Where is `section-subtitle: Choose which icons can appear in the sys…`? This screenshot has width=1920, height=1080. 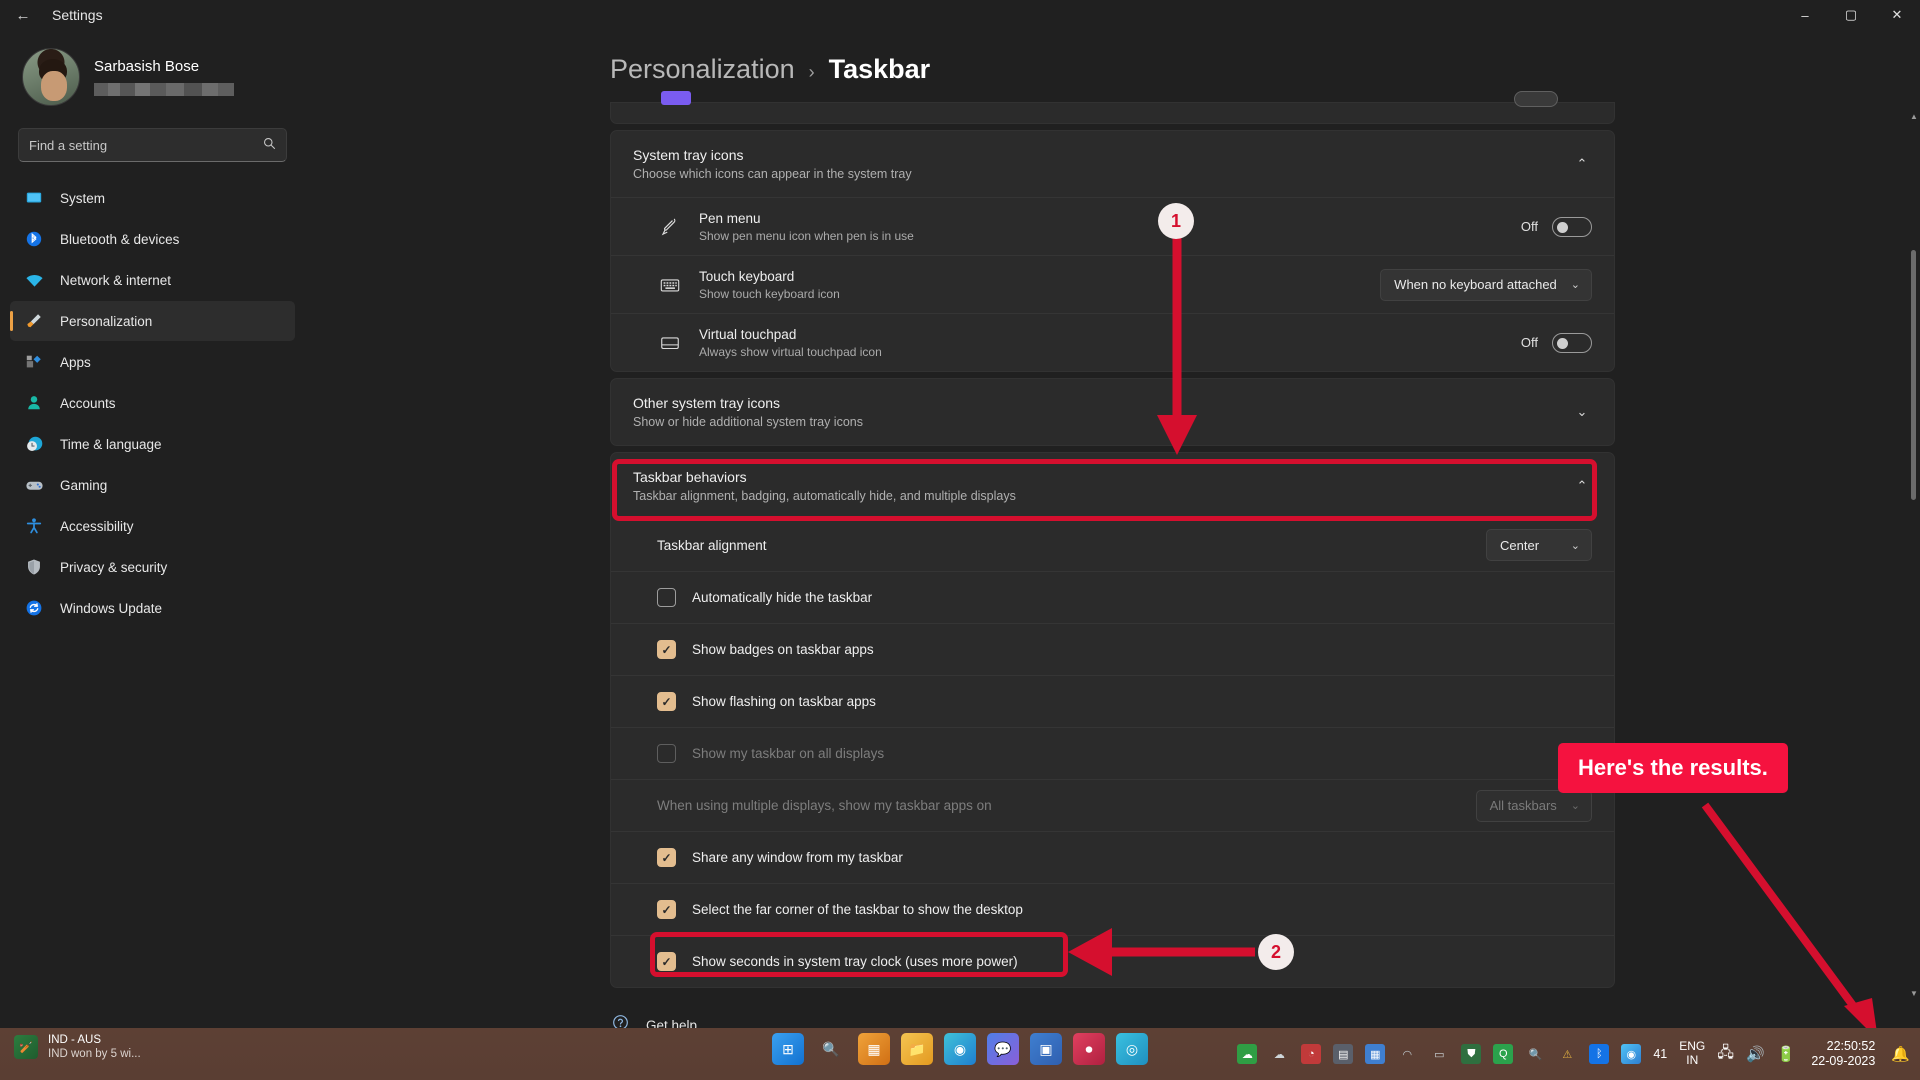 section-subtitle: Choose which icons can appear in the sys… is located at coordinates (772, 174).